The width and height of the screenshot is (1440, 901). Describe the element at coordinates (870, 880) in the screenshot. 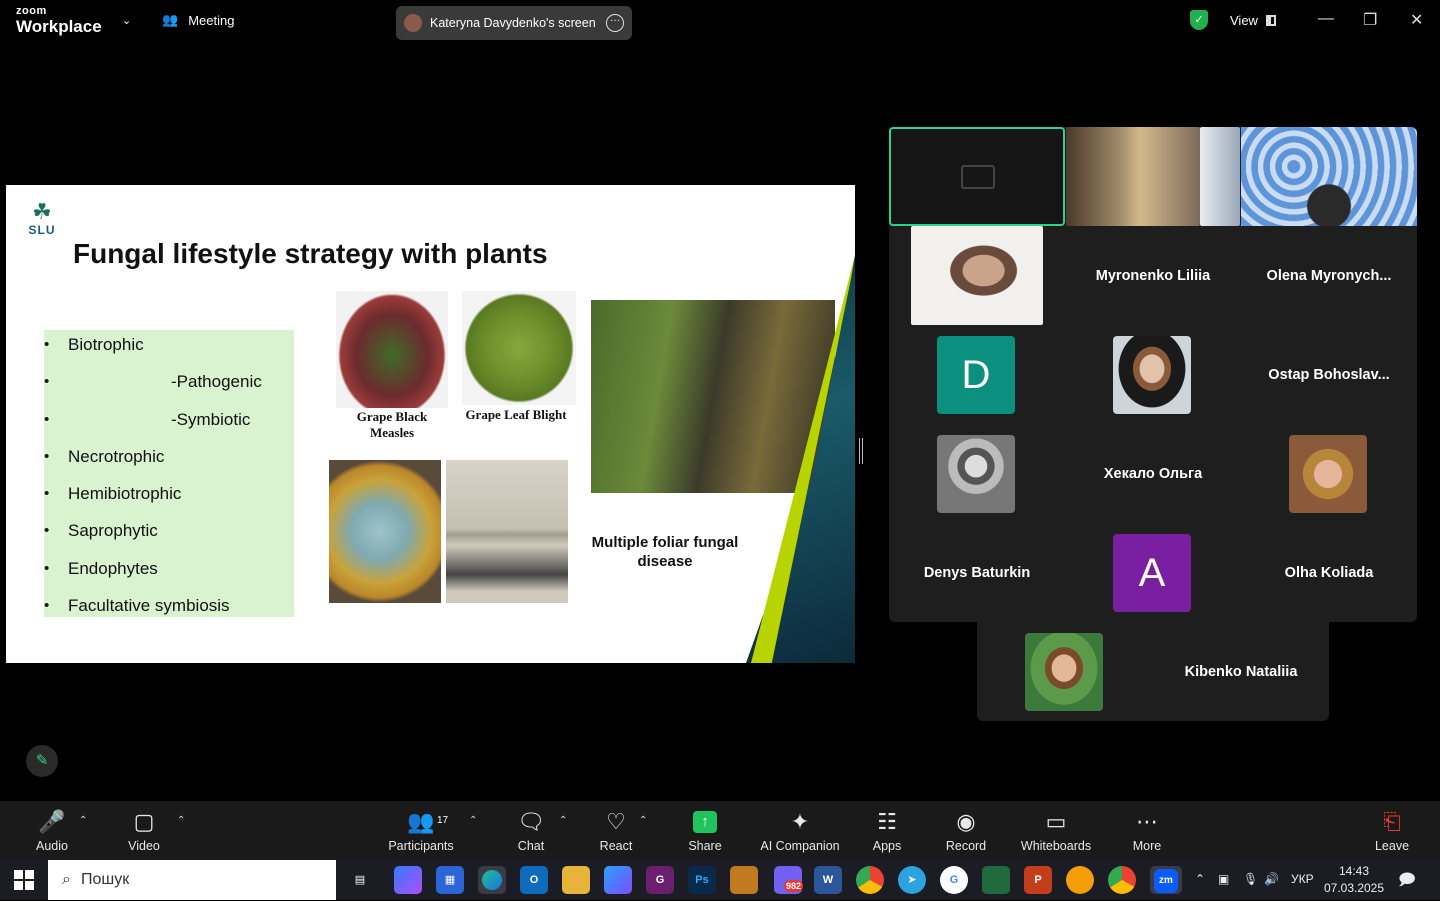

I see `chrome-app-icon` at that location.